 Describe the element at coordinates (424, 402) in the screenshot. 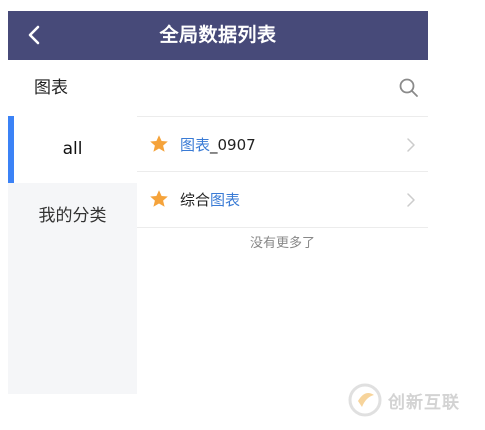

I see `watermark-text: 创新互联` at that location.